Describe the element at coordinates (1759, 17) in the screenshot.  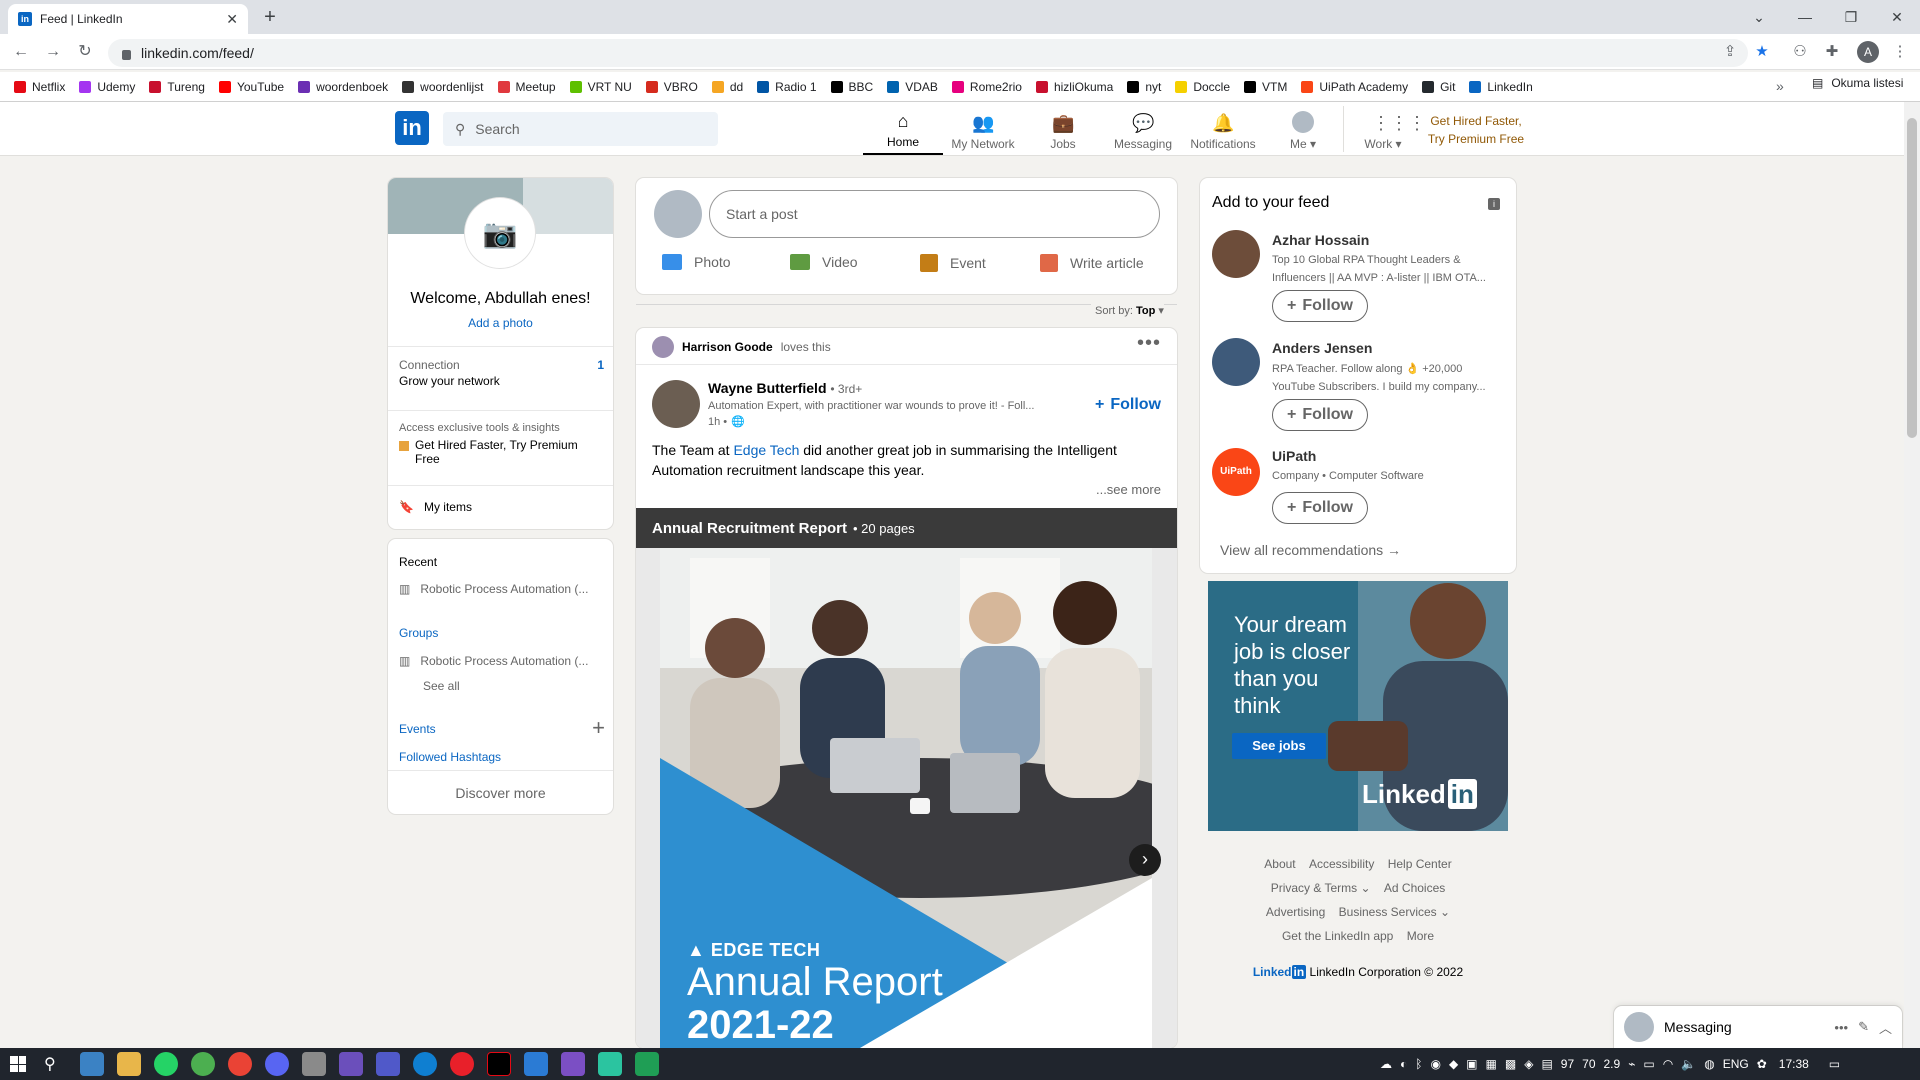
I see `tab-search-icon: ⌄` at that location.